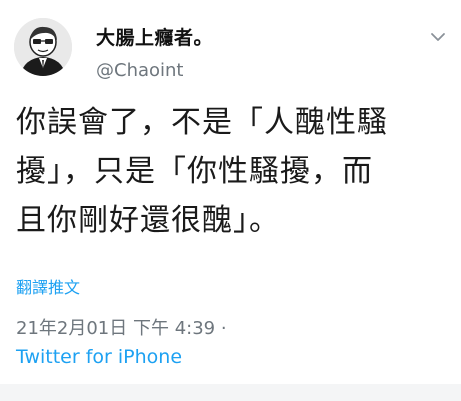  What do you see at coordinates (154, 36) in the screenshot?
I see `author-display-name: 大腸上癮者。` at bounding box center [154, 36].